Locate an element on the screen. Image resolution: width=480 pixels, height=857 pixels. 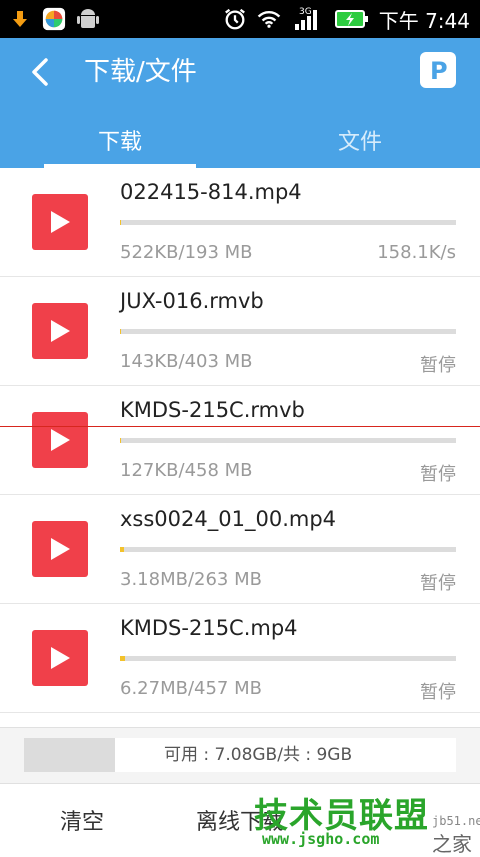
download-item: KMDS-215C.rmvb 127KB/458 MB 暂停 is located at coordinates (240, 440).